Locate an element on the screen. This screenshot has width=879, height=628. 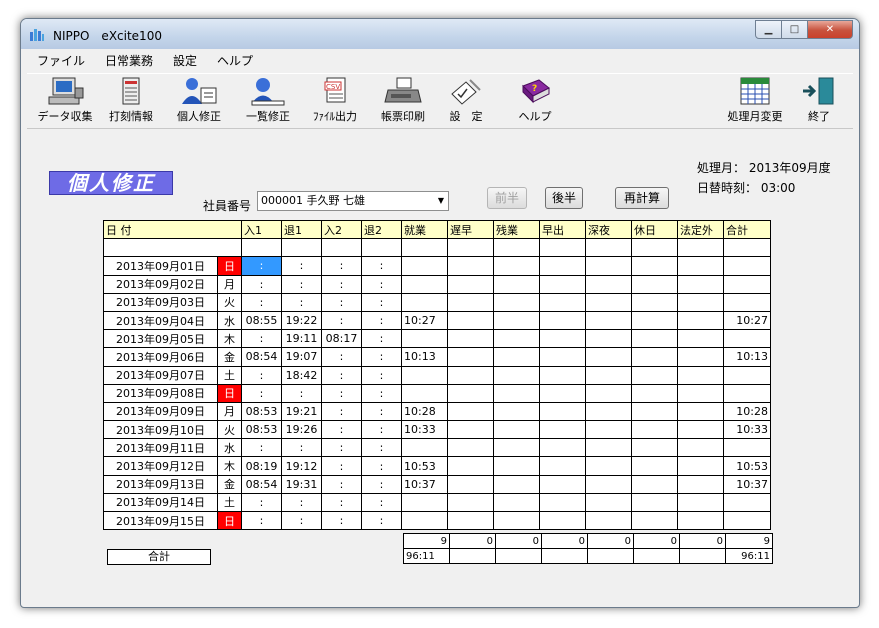
in1-cell: 08:55 is located at coordinates (261, 320).